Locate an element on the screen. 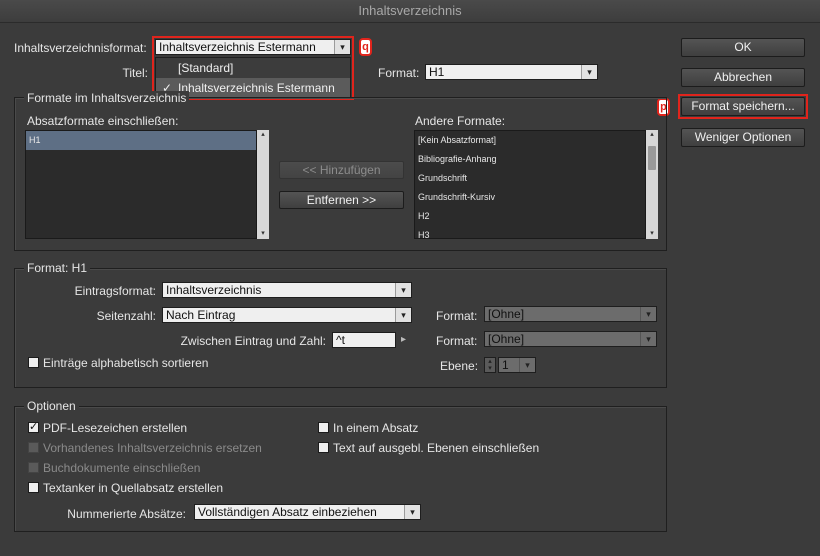  page-number-select: Nach Eintrag ▾ is located at coordinates (287, 315).